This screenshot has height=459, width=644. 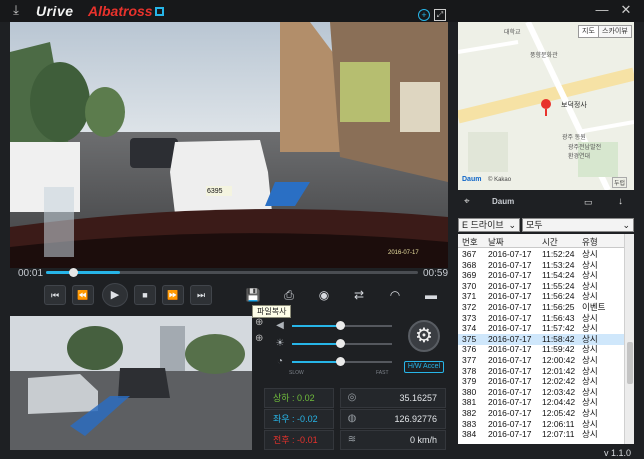 I want to click on print-icon: ⎙, so click(x=289, y=295).